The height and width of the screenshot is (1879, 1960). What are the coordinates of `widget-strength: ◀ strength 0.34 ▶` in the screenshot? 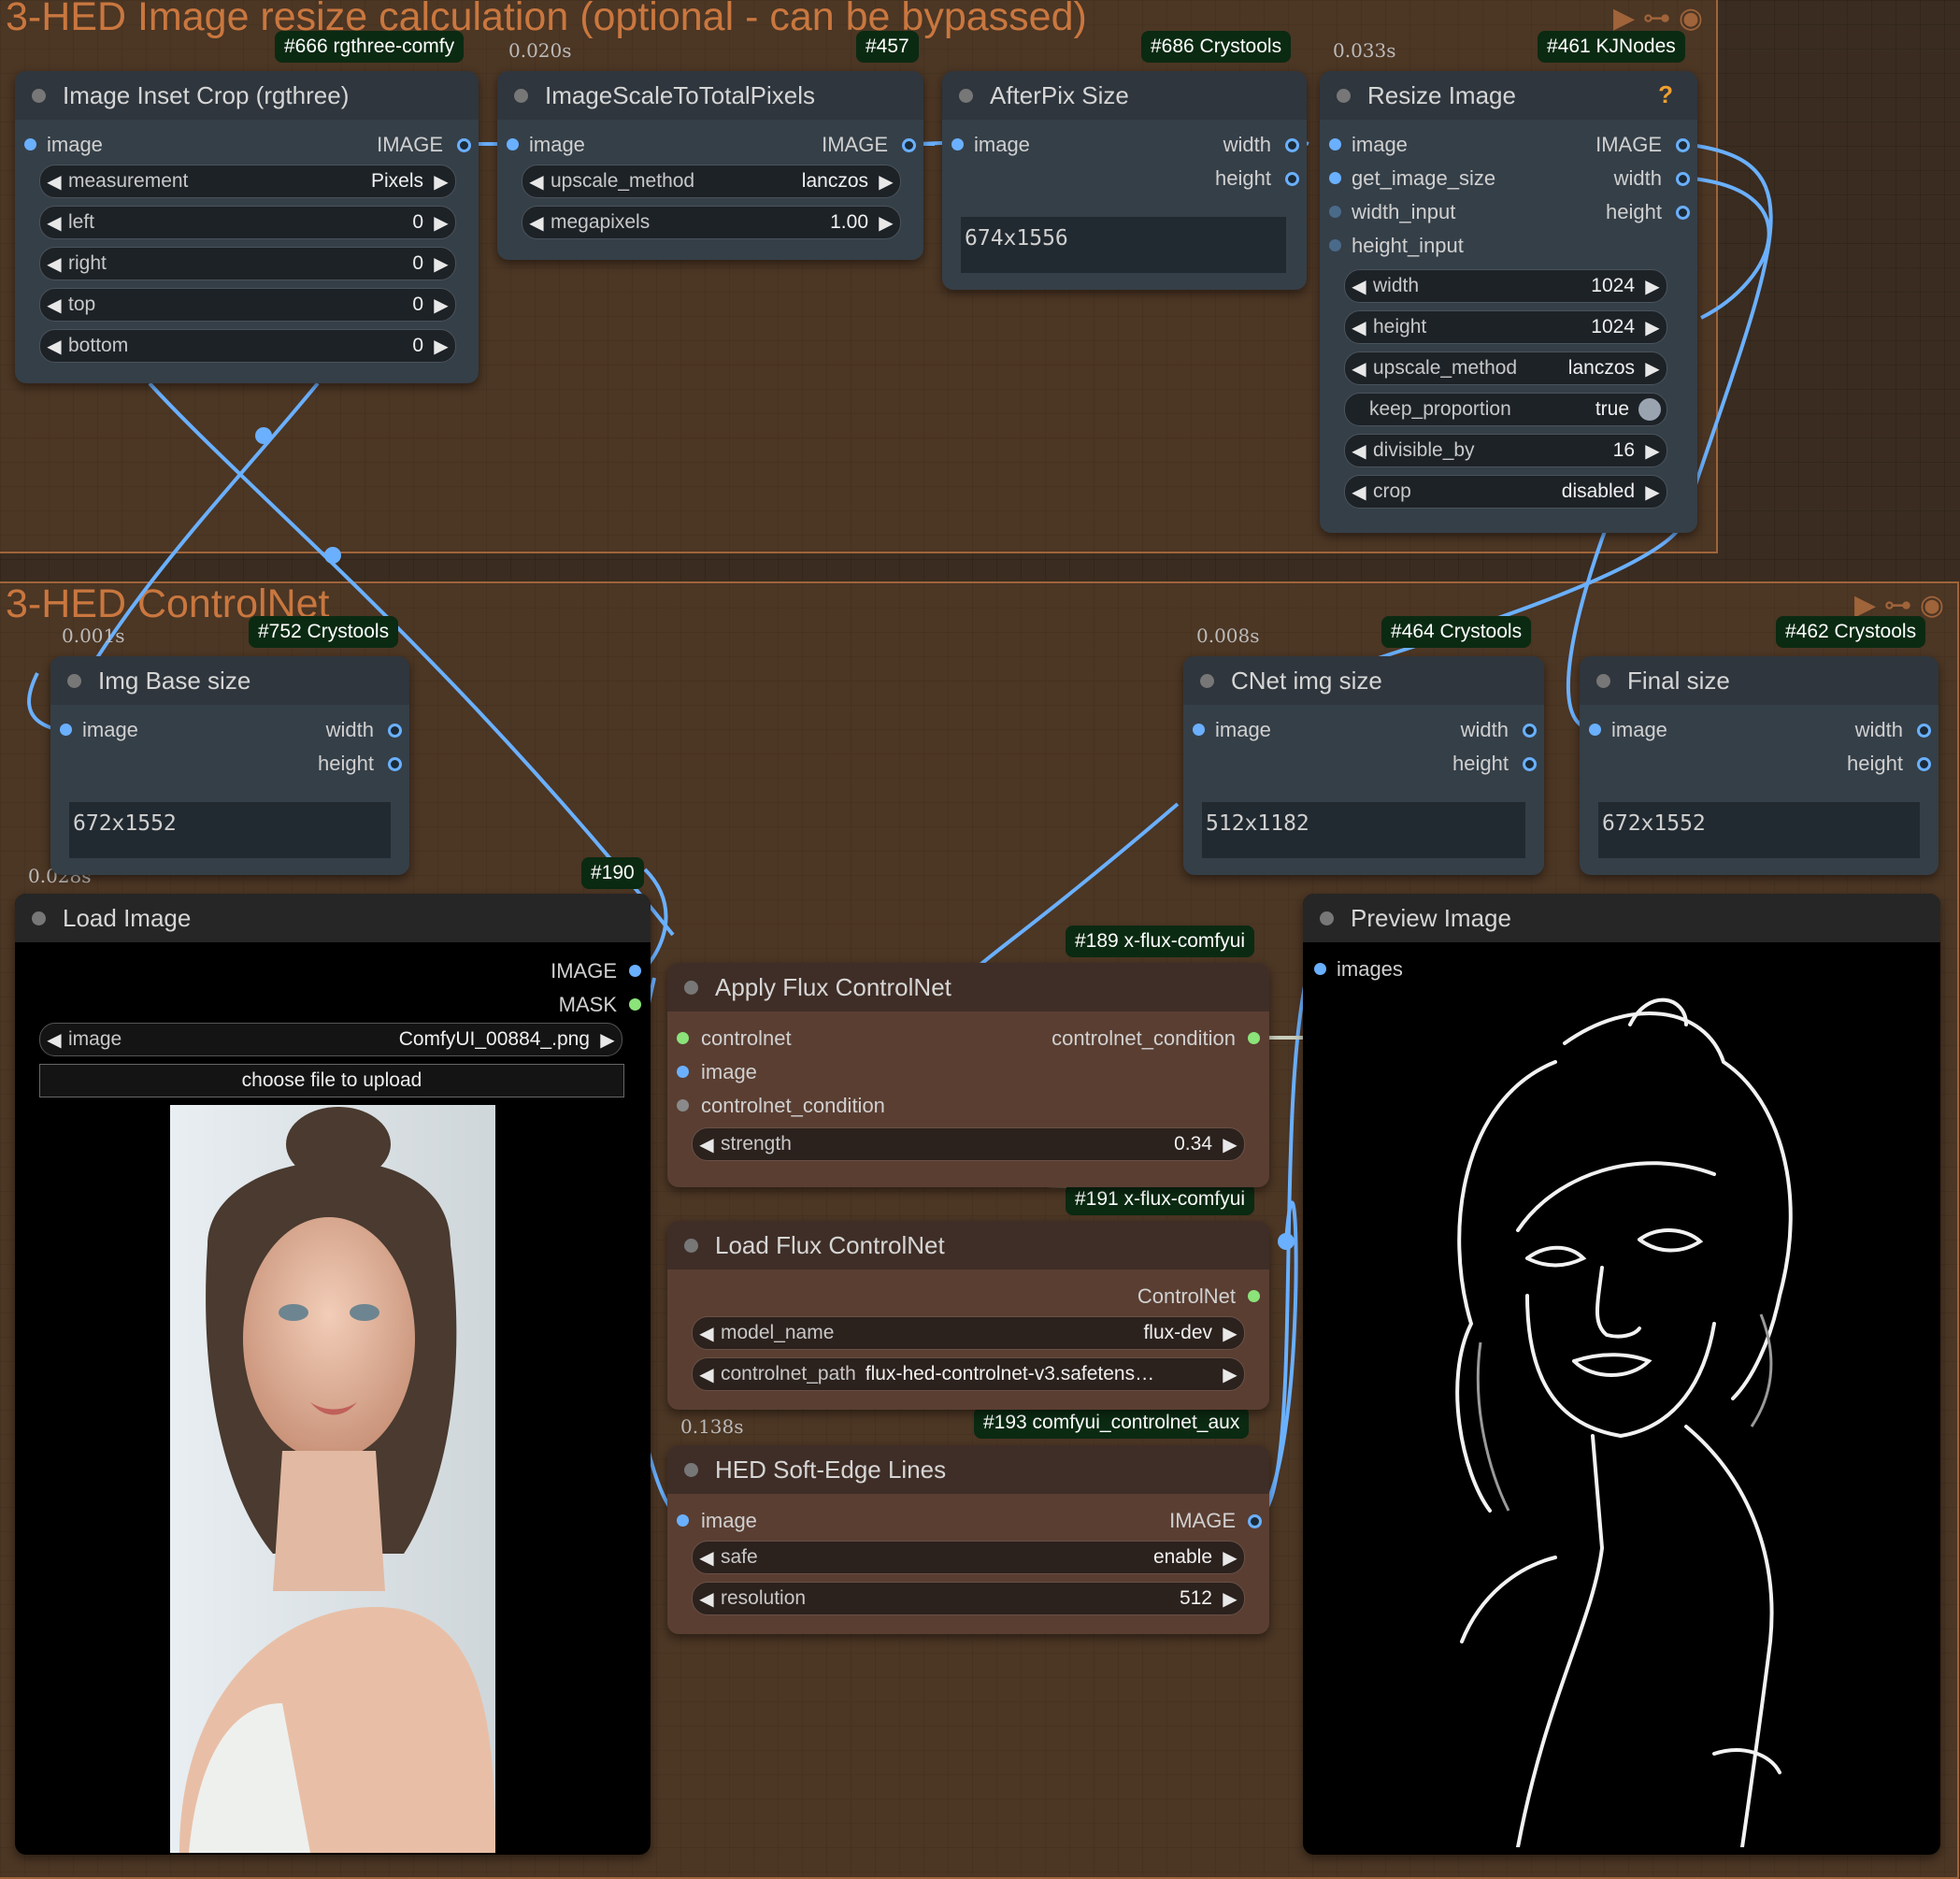 It's located at (968, 1144).